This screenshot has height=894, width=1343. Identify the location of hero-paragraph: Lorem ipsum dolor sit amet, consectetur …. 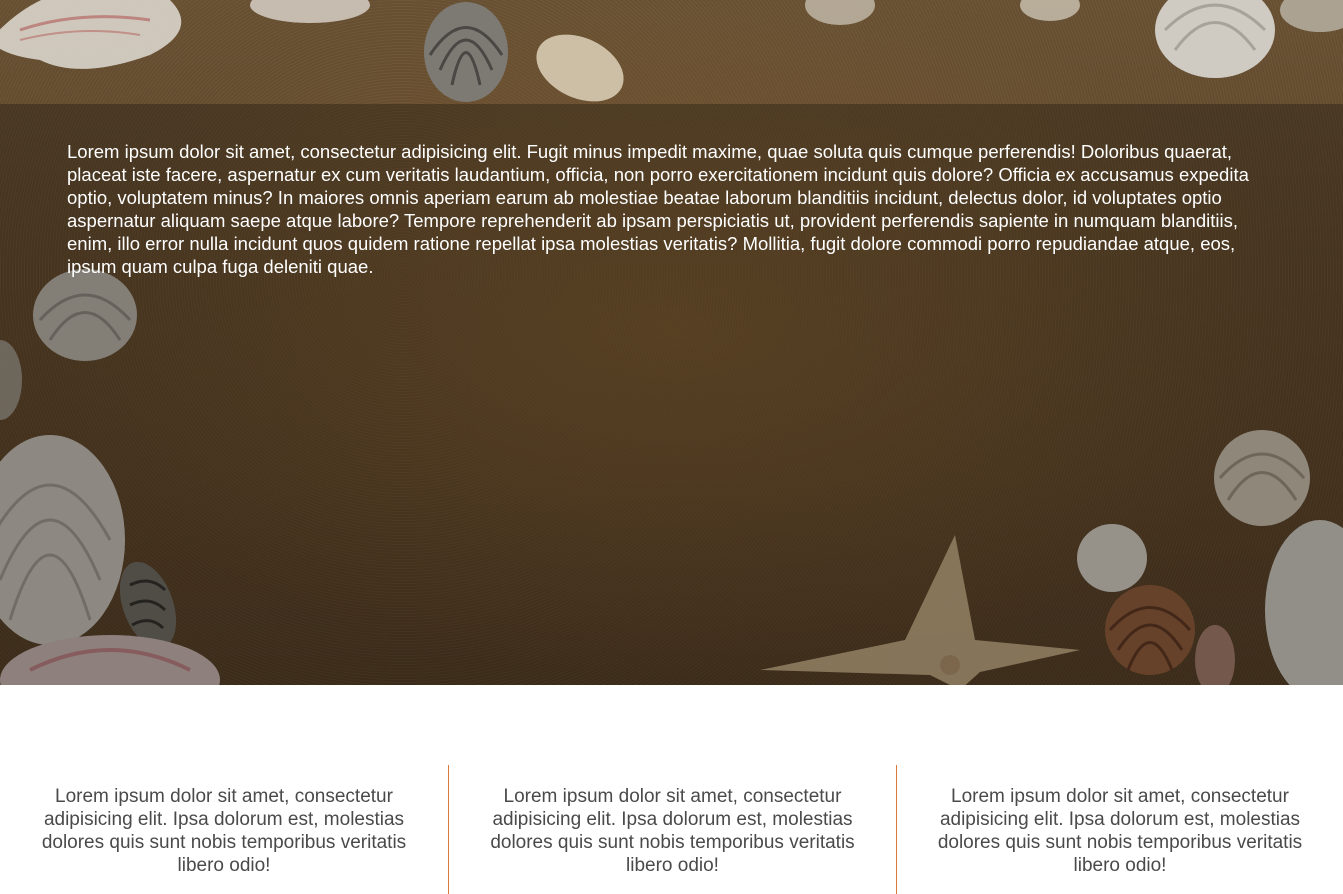
(658, 209).